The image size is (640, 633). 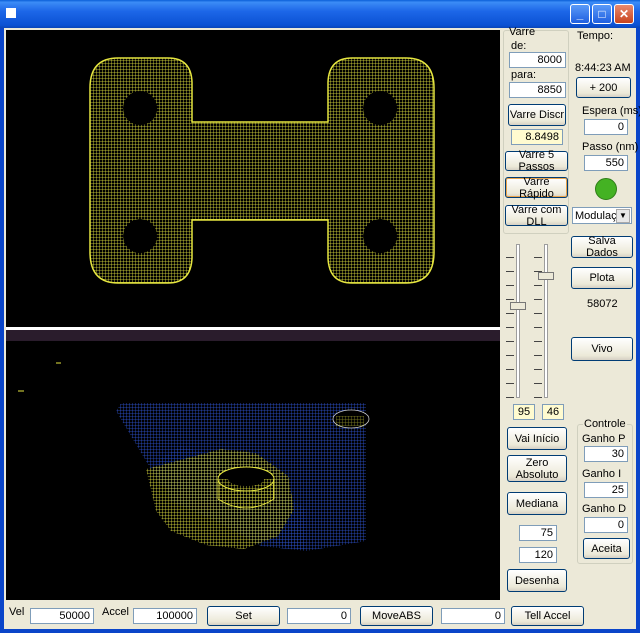 What do you see at coordinates (623, 216) in the screenshot?
I see `chevron-down-icon: ▼` at bounding box center [623, 216].